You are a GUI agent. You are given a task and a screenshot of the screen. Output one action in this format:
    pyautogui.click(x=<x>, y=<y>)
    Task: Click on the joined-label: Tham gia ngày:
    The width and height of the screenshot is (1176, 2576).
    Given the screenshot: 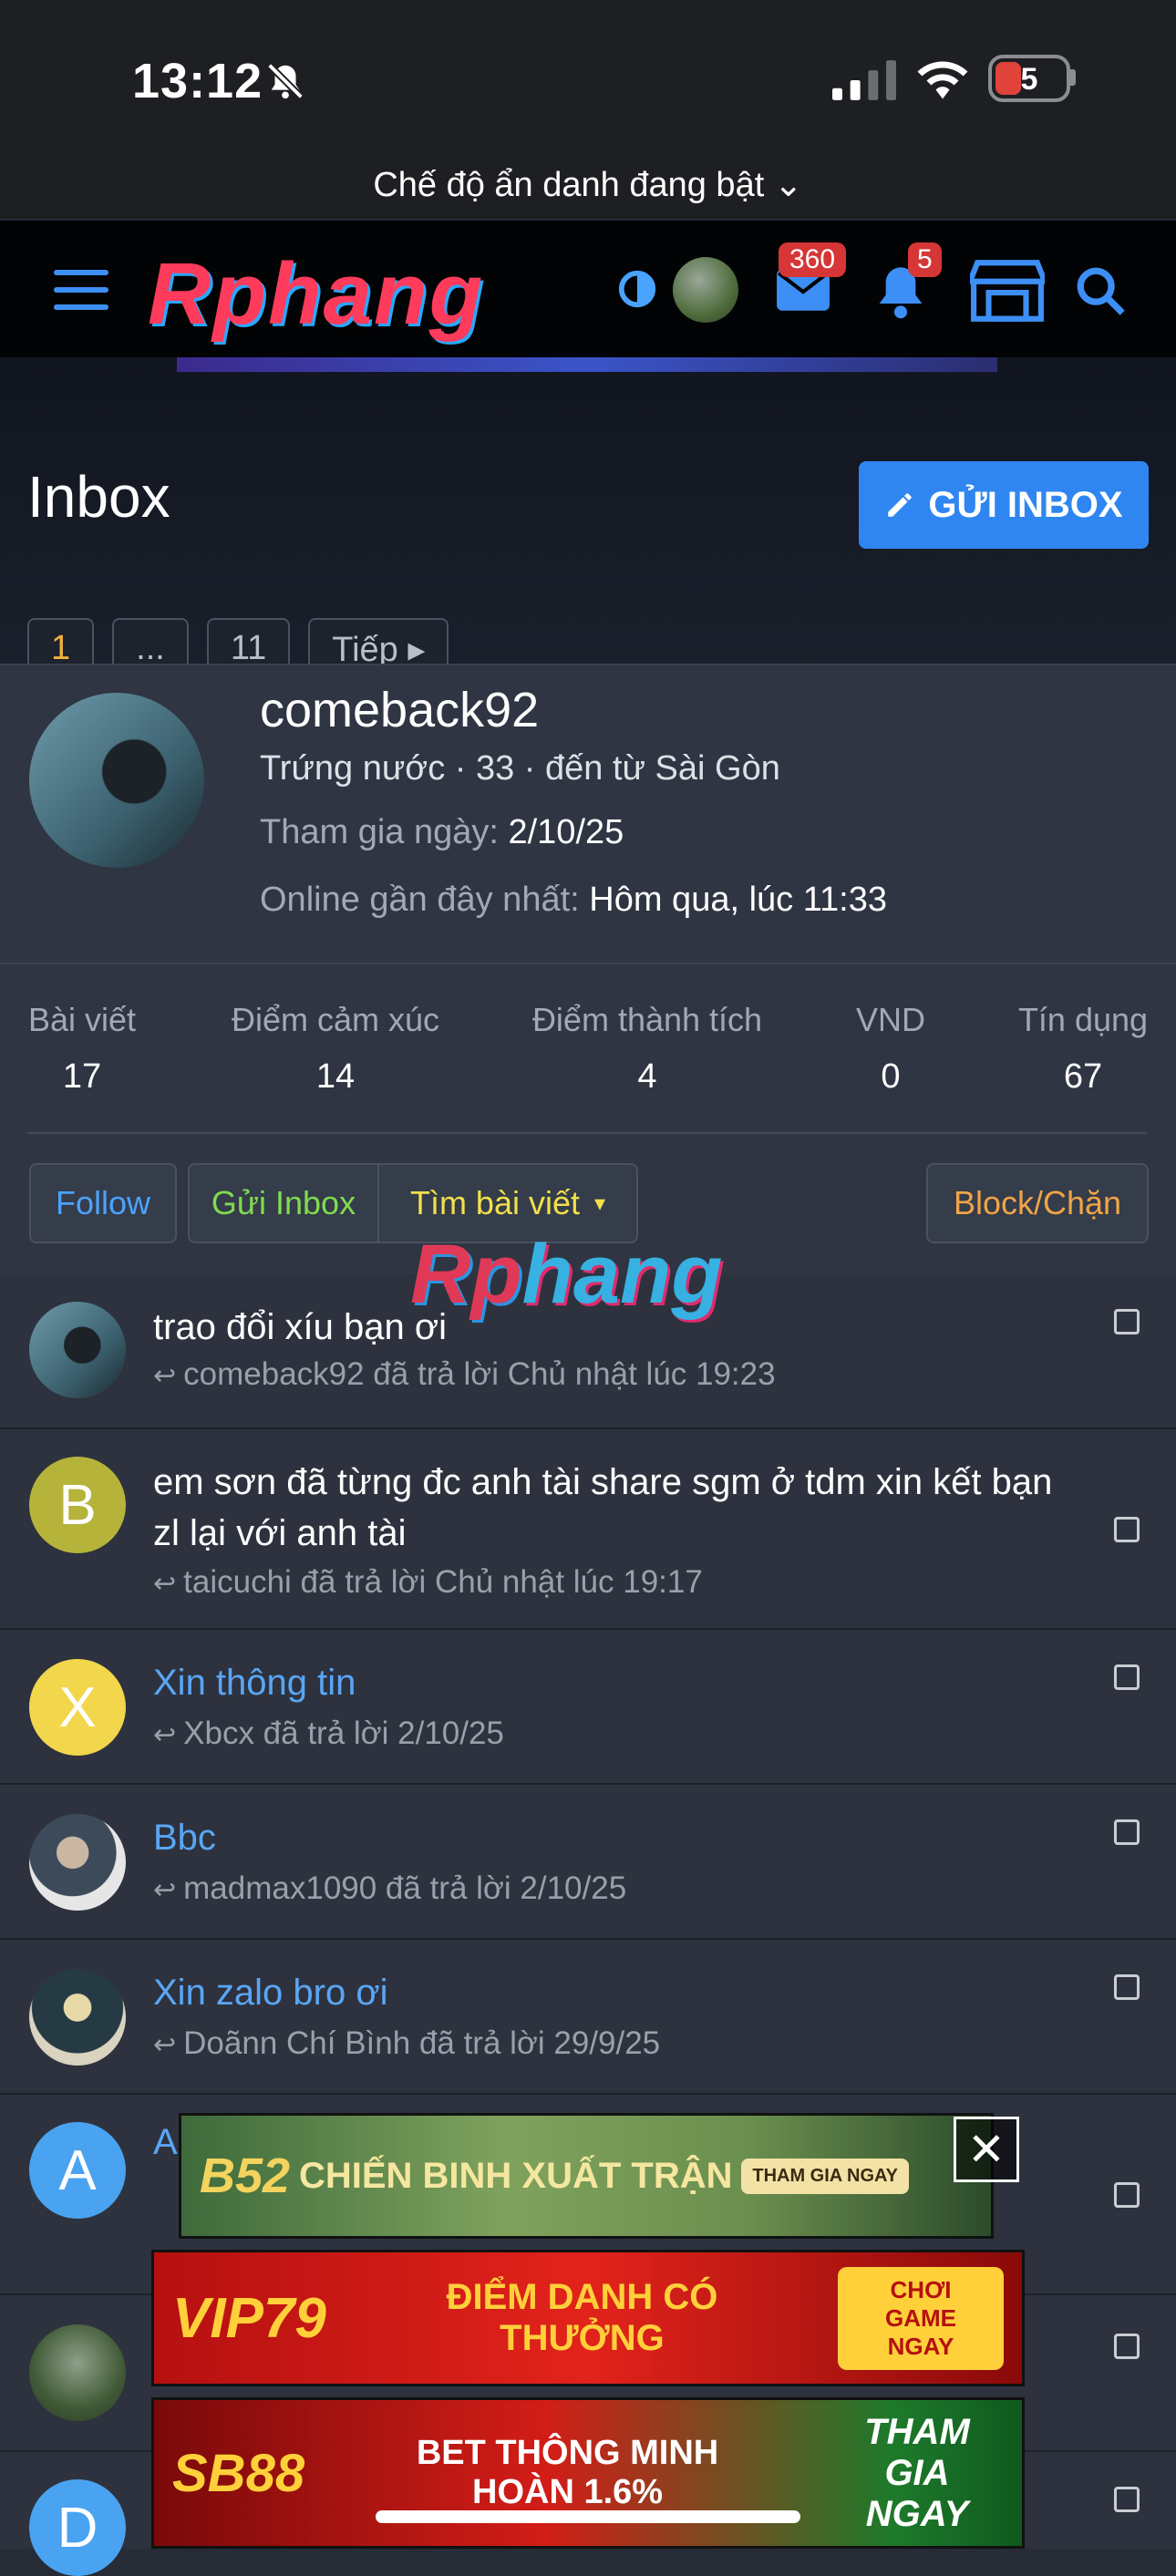 What is the action you would take?
    pyautogui.click(x=379, y=832)
    